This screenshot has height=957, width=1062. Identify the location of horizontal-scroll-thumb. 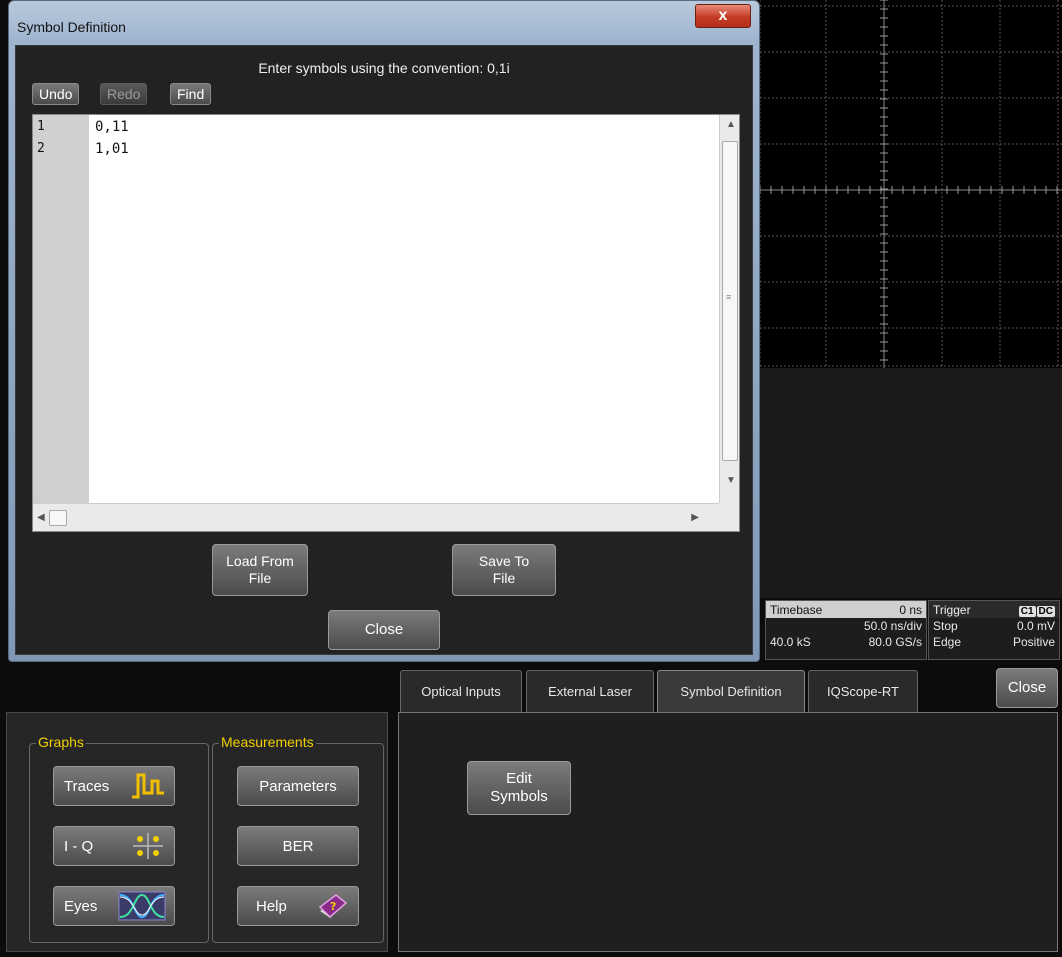
(58, 518).